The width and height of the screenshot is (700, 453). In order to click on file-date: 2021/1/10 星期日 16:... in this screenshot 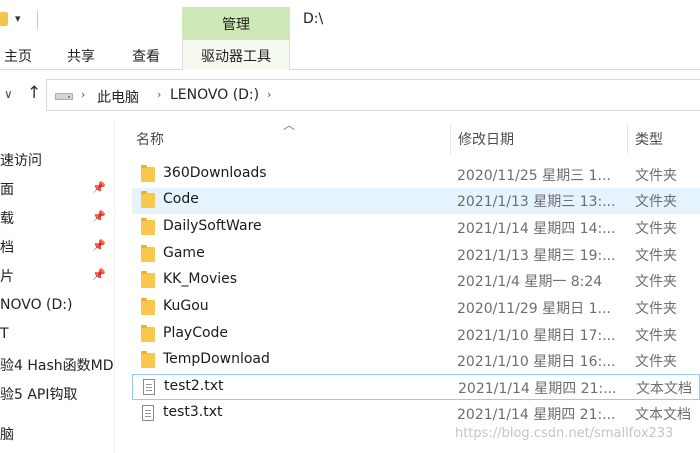, I will do `click(536, 362)`.